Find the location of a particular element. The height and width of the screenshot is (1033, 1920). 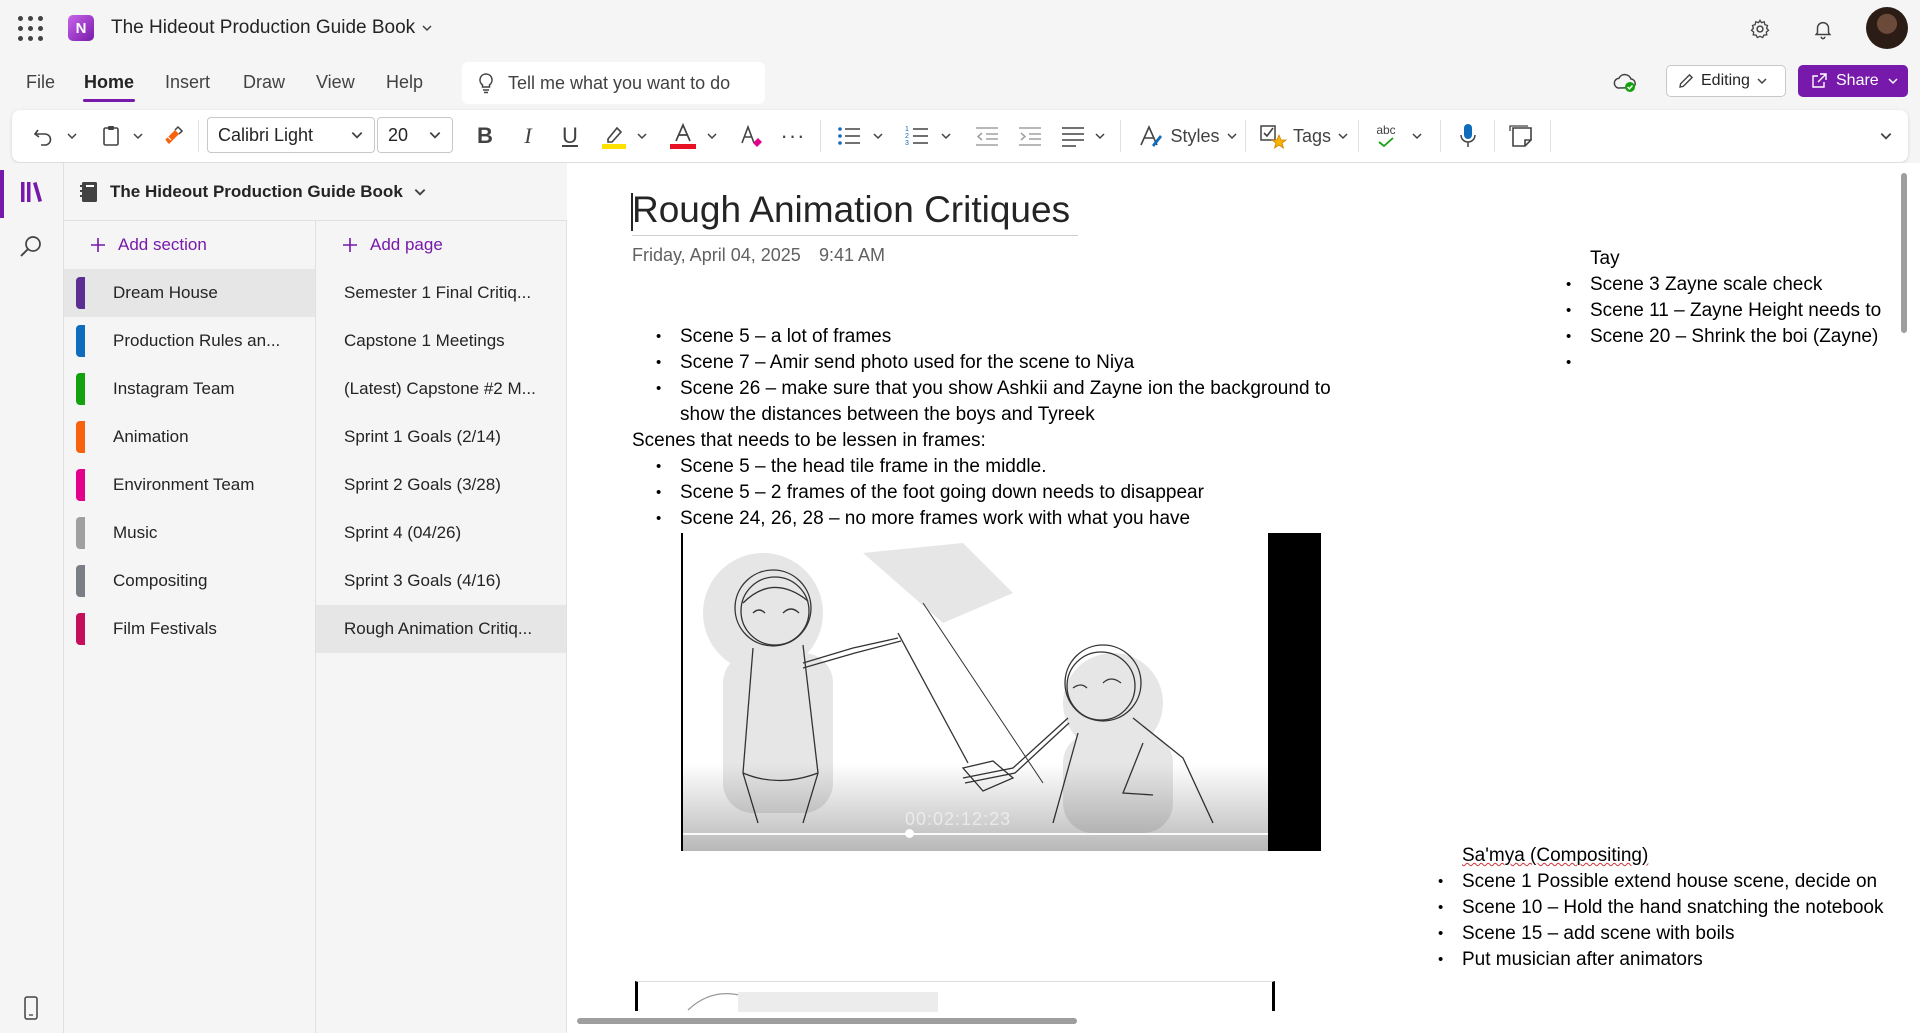

more-options-icon: ··· is located at coordinates (793, 136).